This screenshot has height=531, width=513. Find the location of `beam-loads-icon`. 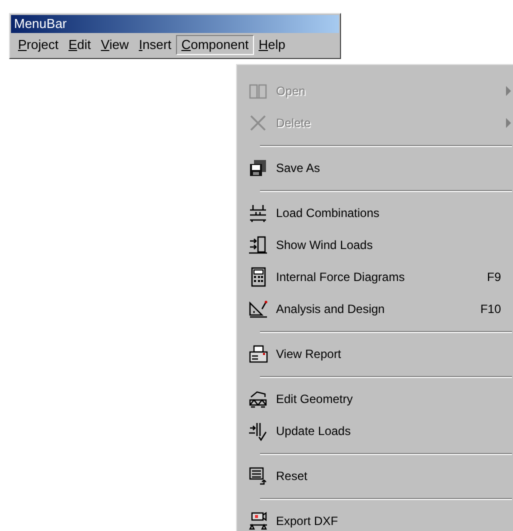

beam-loads-icon is located at coordinates (258, 213).